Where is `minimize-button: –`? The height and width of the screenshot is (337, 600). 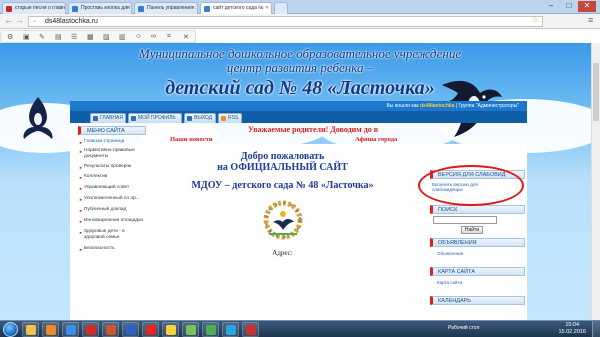
minimize-button: – is located at coordinates (551, 6).